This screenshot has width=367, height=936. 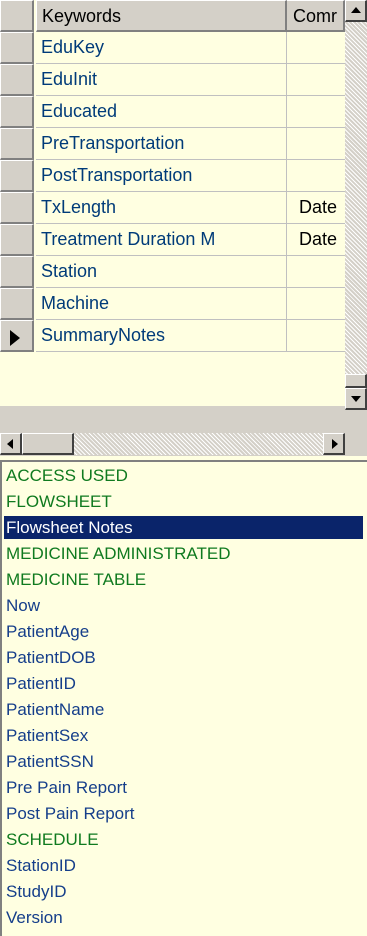 I want to click on list-item: Post Pain Report, so click(x=70, y=813).